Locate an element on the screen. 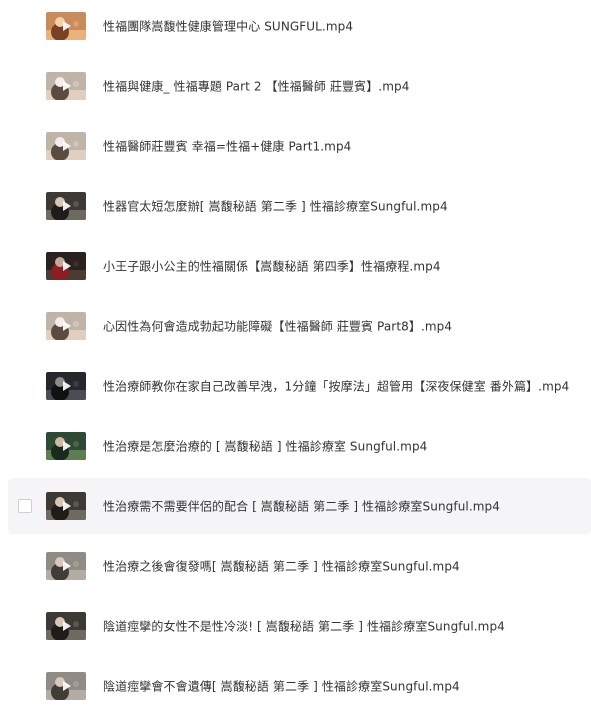 The image size is (591, 721). file-name: 小王子跟小公主的性福關係【嵩馥秘語 第四季】性福療程.mp4 is located at coordinates (272, 266).